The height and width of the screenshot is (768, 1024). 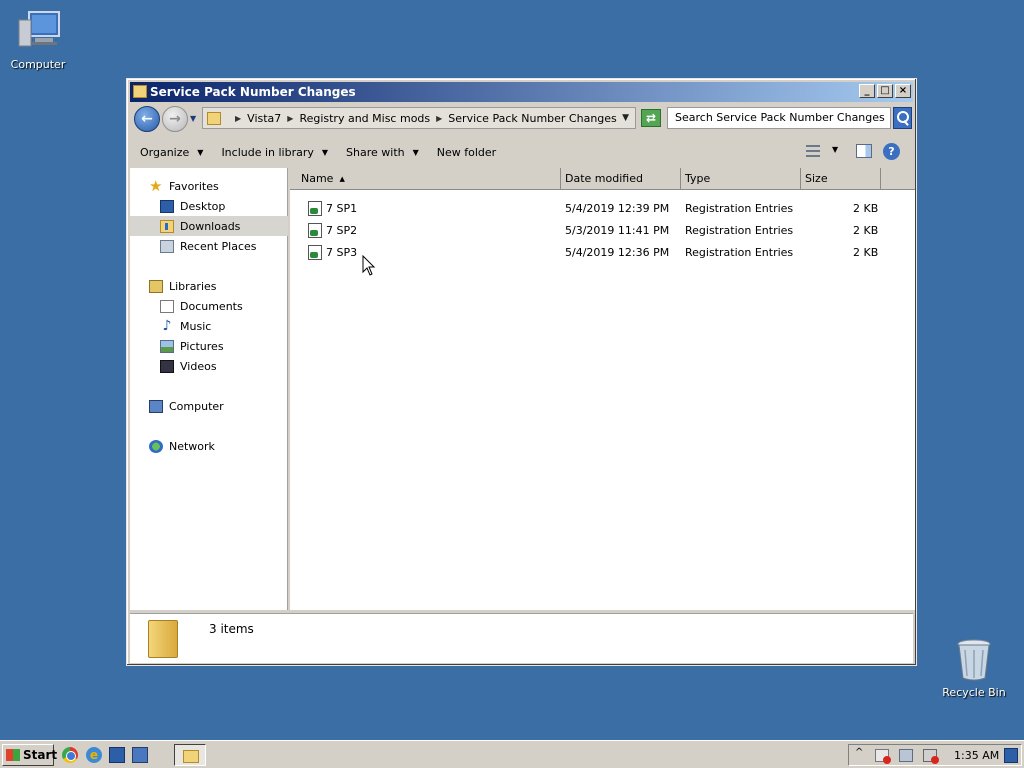 I want to click on action-center-icon, so click(x=883, y=756).